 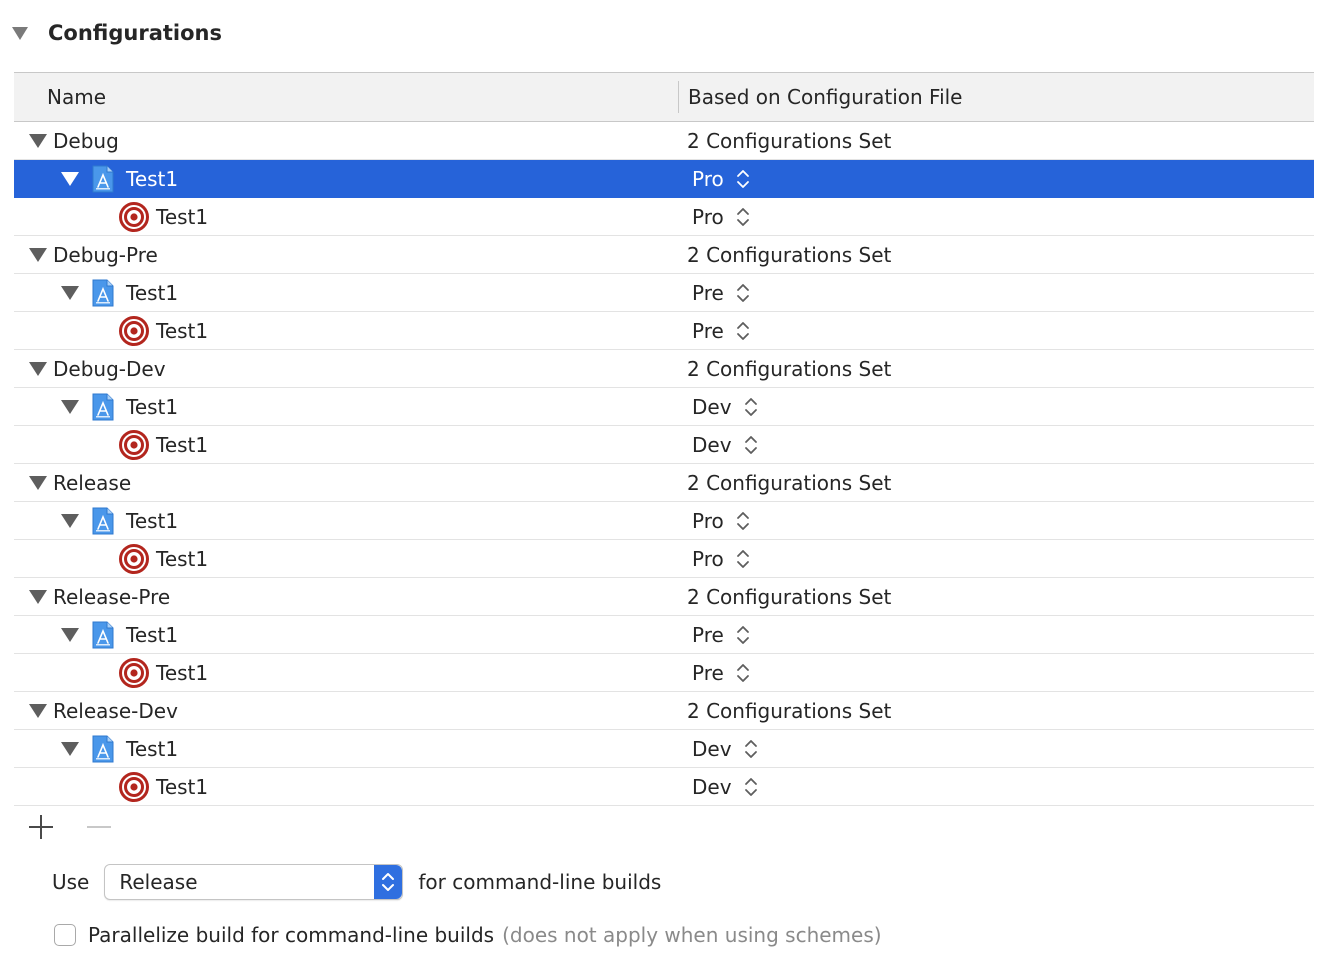 What do you see at coordinates (664, 255) in the screenshot?
I see `table-row: Debug-Pre 2 Configurations Set` at bounding box center [664, 255].